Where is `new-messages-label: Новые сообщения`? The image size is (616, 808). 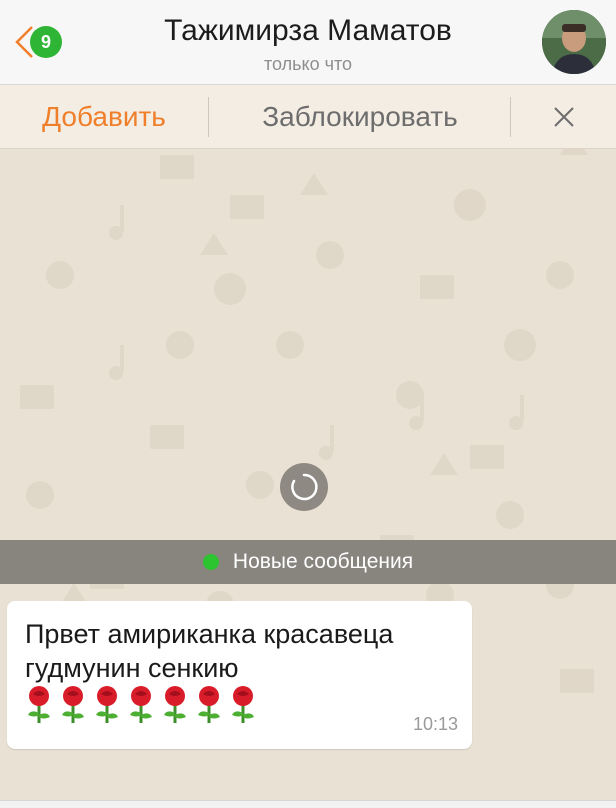
new-messages-label: Новые сообщения is located at coordinates (323, 561).